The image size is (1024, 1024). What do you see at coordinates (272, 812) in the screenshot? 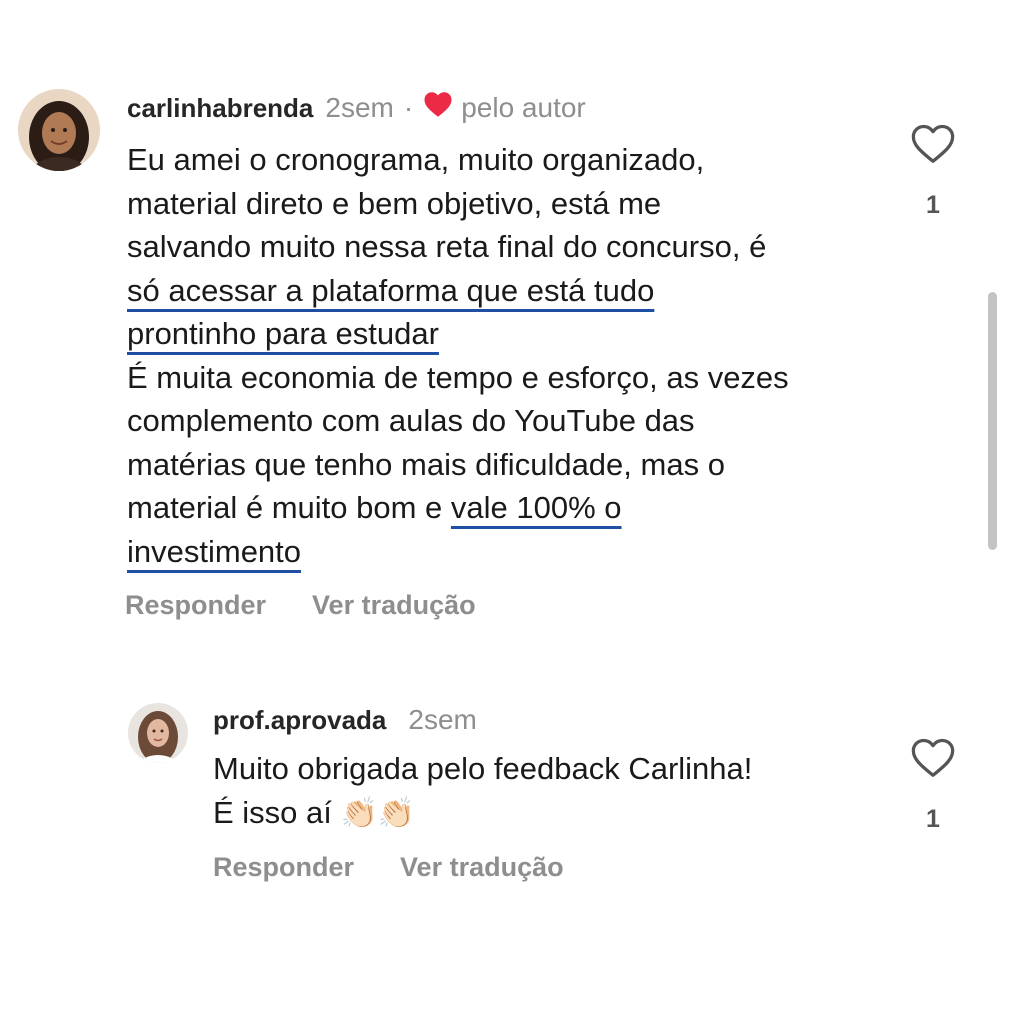
I see `comment-line: É isso aí` at bounding box center [272, 812].